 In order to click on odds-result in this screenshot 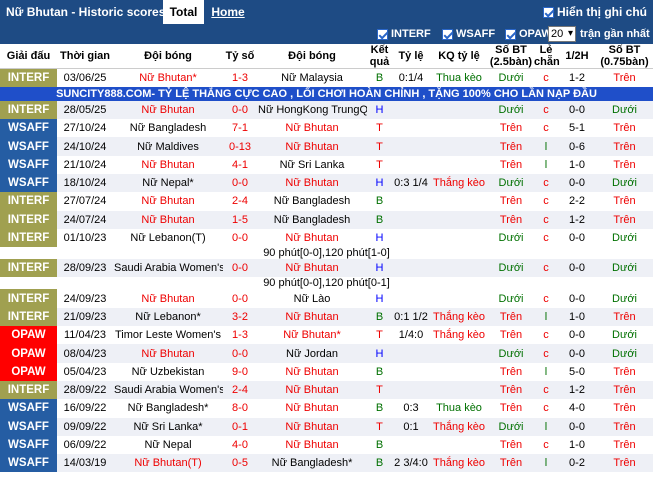, I will do `click(459, 445)`.